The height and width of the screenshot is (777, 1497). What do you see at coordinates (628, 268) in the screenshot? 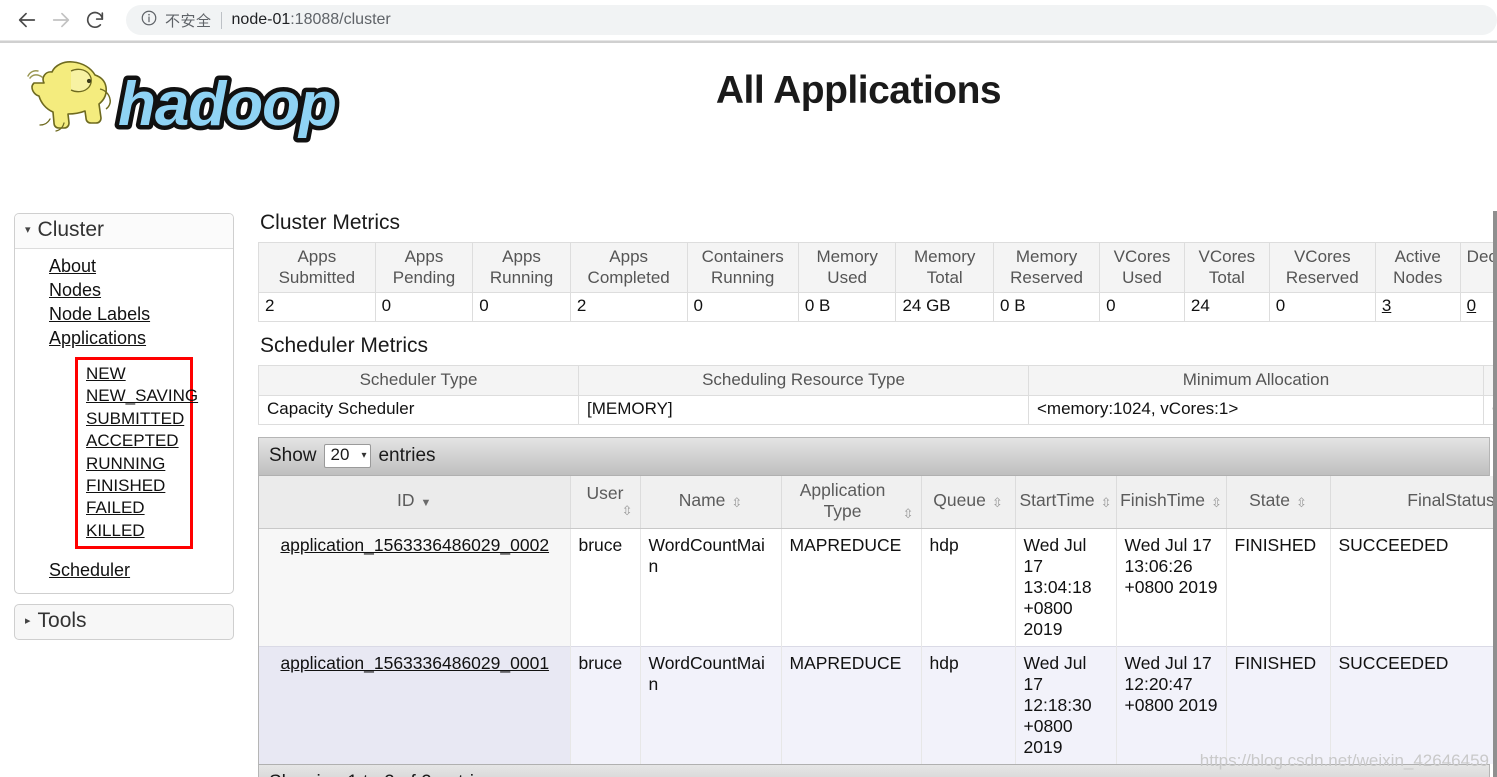
I see `th-apps-completed: Apps Completed` at bounding box center [628, 268].